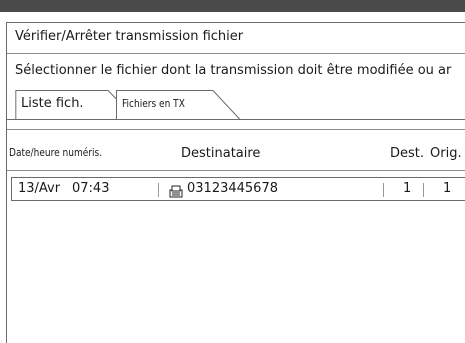  I want to click on row-orig: 1, so click(447, 188).